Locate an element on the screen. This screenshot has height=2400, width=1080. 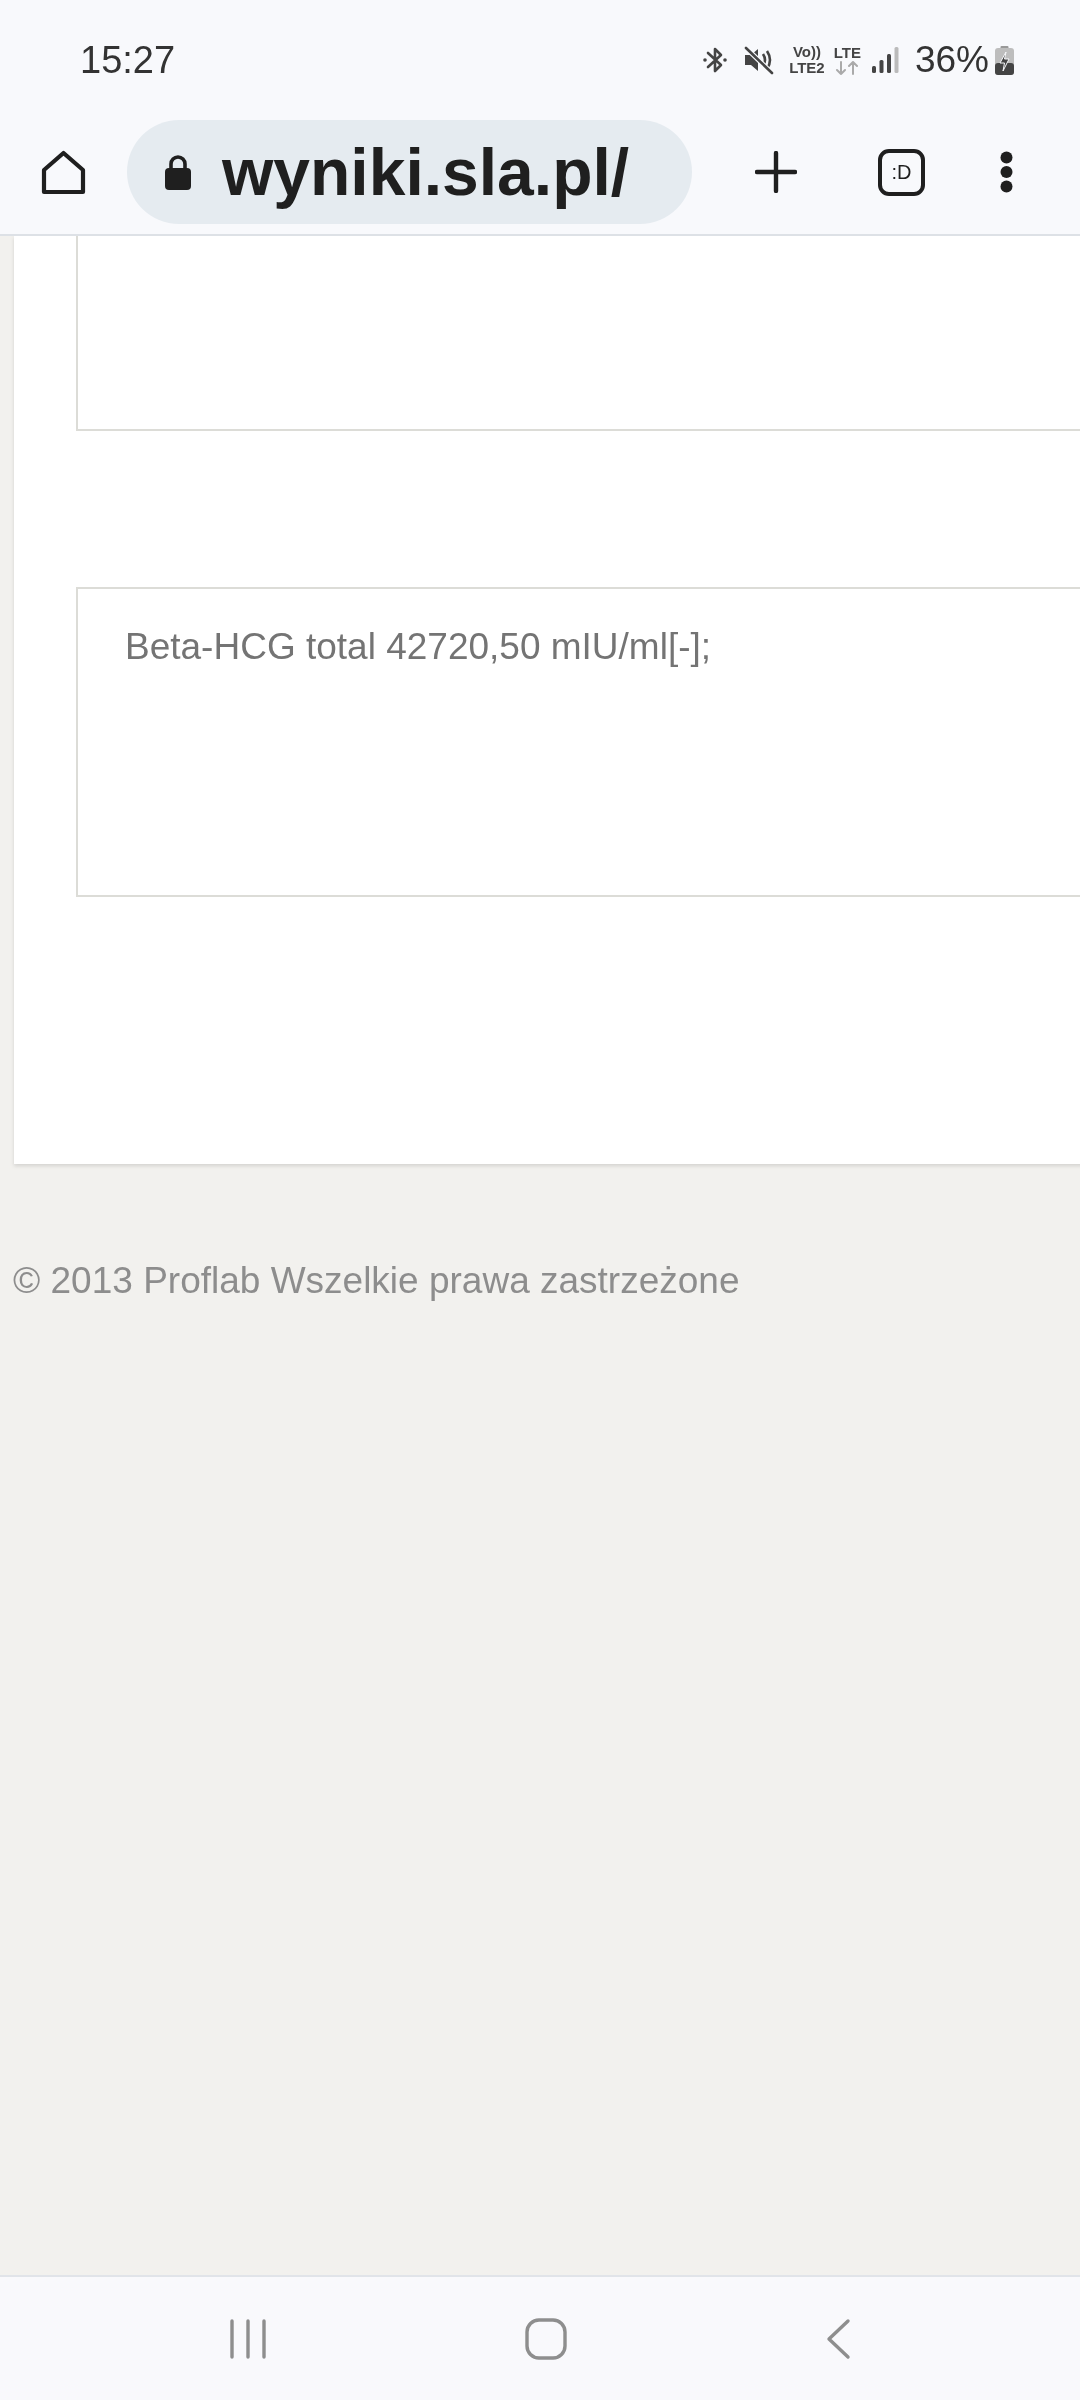
back-button is located at coordinates (838, 2338).